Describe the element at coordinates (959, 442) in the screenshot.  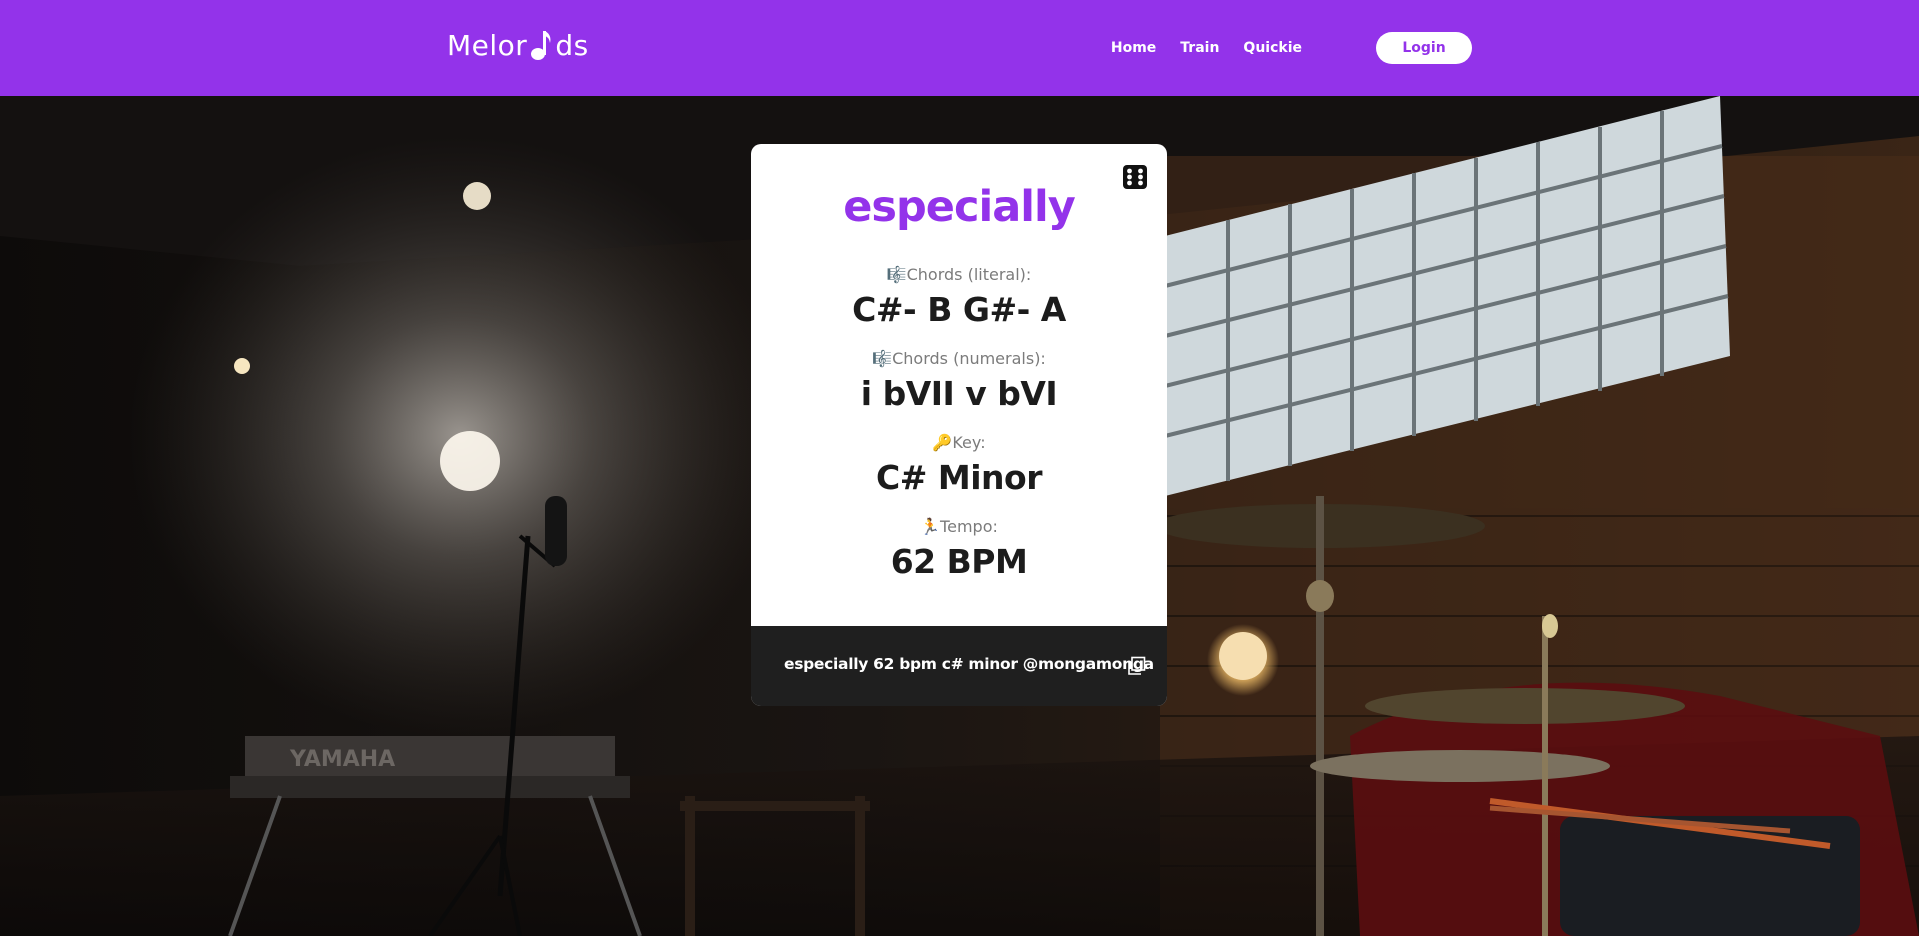
I see `key-label: 🔑Key:` at that location.